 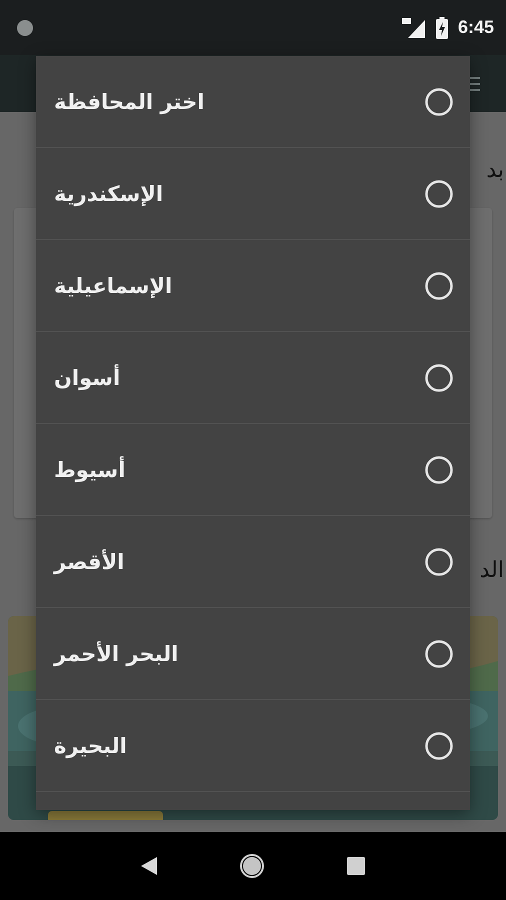 I want to click on province-option: الإسكندرية, so click(x=109, y=194).